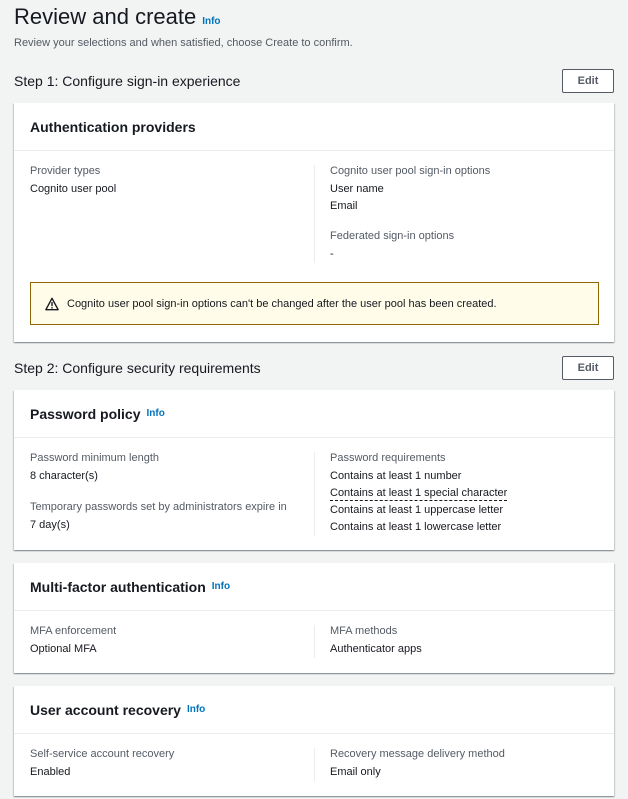  What do you see at coordinates (85, 413) in the screenshot?
I see `card-title: Password policy` at bounding box center [85, 413].